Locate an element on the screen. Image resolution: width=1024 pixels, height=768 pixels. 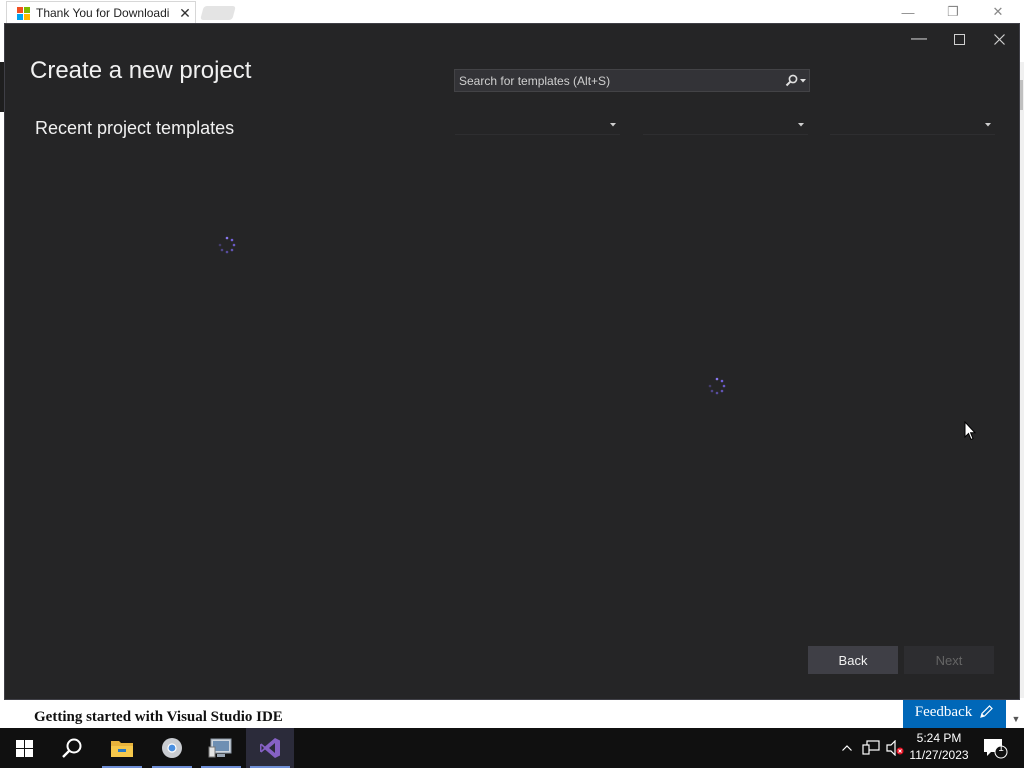
recent-templates-heading: Recent project templates is located at coordinates (135, 128).